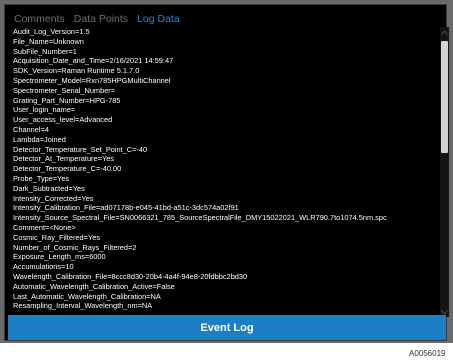 Image resolution: width=453 pixels, height=360 pixels. I want to click on log-line: Spectrometer_Model=Rxn785HPGMultiChannel, so click(92, 80).